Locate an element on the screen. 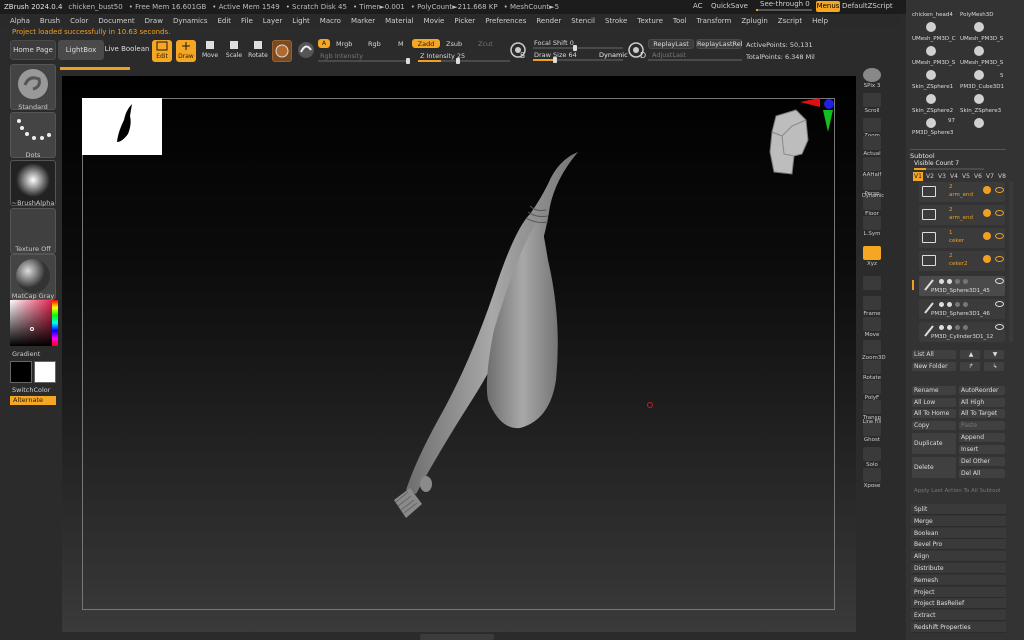 The image size is (1024, 640). mrgb-button: Mrgb is located at coordinates (344, 44).